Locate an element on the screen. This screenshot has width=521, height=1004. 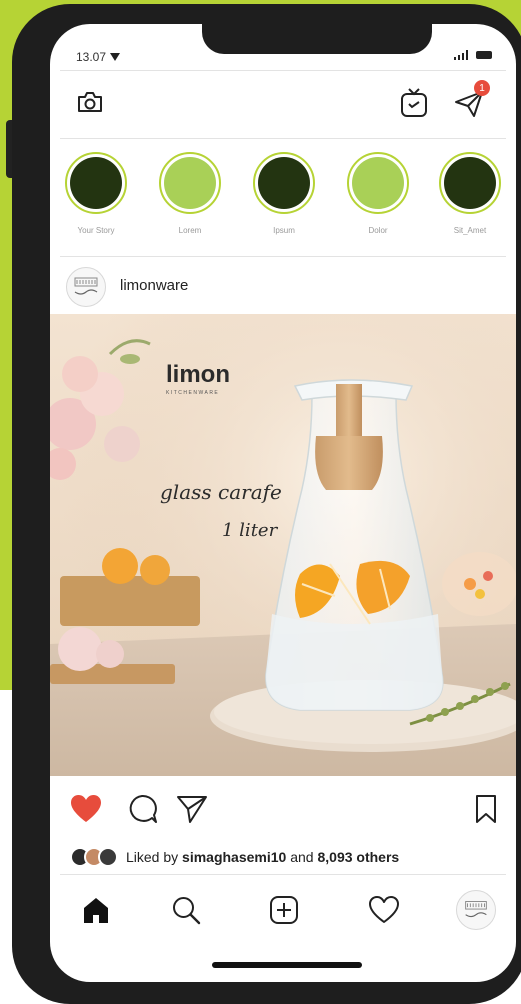
status-icons is located at coordinates (473, 55).